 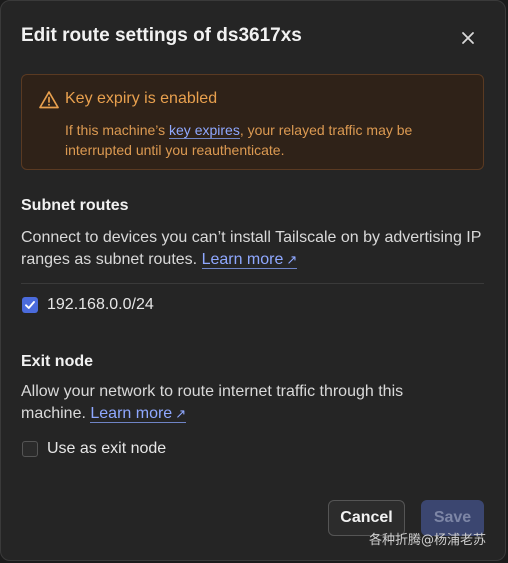 I want to click on exit-node-learn-more-link: Learn more ↗, so click(x=138, y=414).